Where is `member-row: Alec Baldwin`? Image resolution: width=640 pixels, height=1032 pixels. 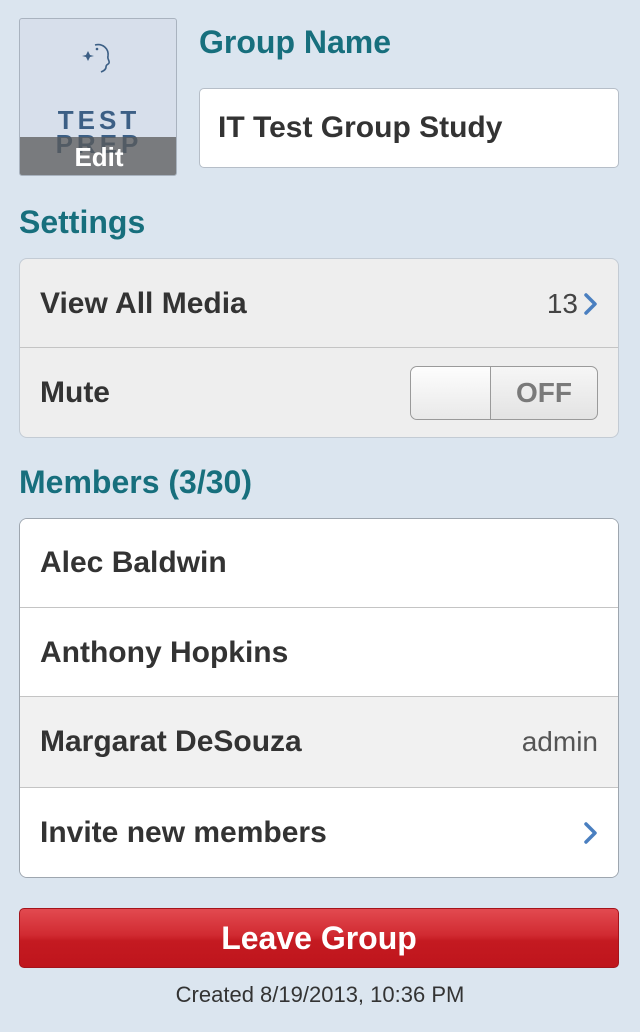
member-row: Alec Baldwin is located at coordinates (319, 563).